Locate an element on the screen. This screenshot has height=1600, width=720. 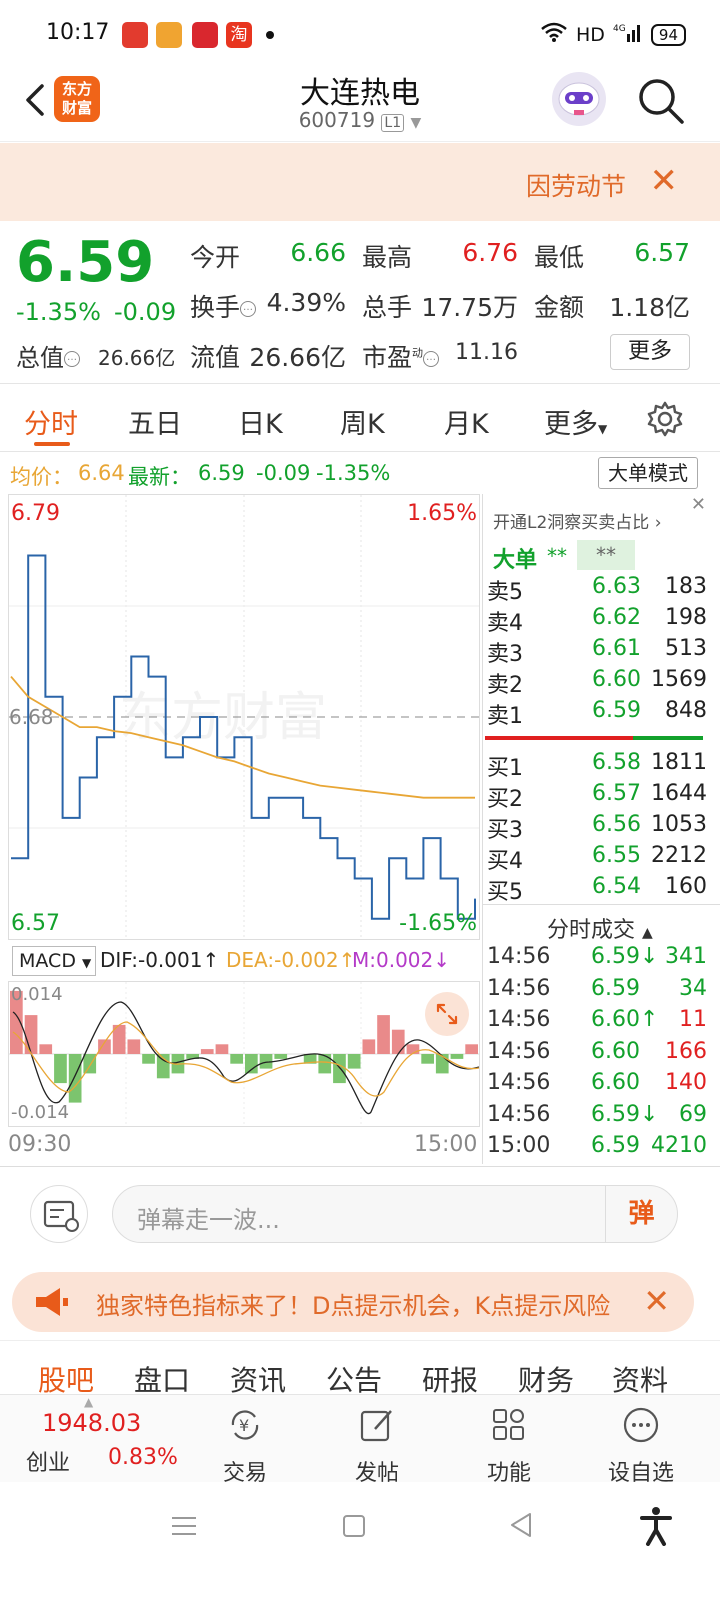
bid-row: 买5 6.54 160 is located at coordinates (597, 889).